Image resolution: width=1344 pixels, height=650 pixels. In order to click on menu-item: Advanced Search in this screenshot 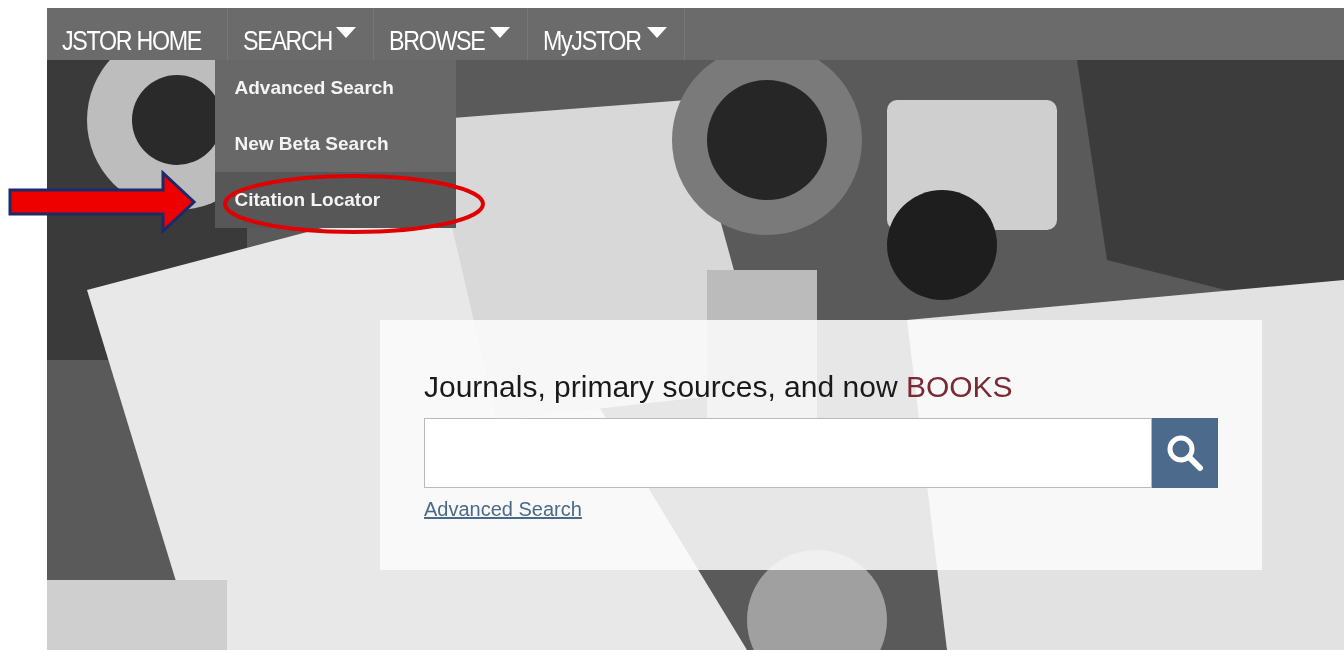, I will do `click(335, 88)`.